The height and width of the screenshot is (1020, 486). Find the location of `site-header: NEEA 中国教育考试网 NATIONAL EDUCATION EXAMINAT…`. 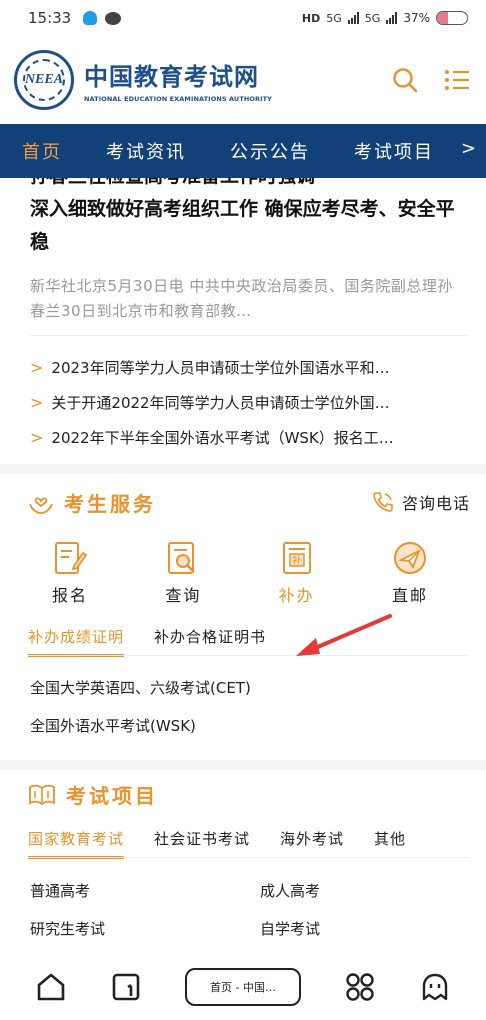

site-header: NEEA 中国教育考试网 NATIONAL EDUCATION EXAMINAT… is located at coordinates (243, 80).